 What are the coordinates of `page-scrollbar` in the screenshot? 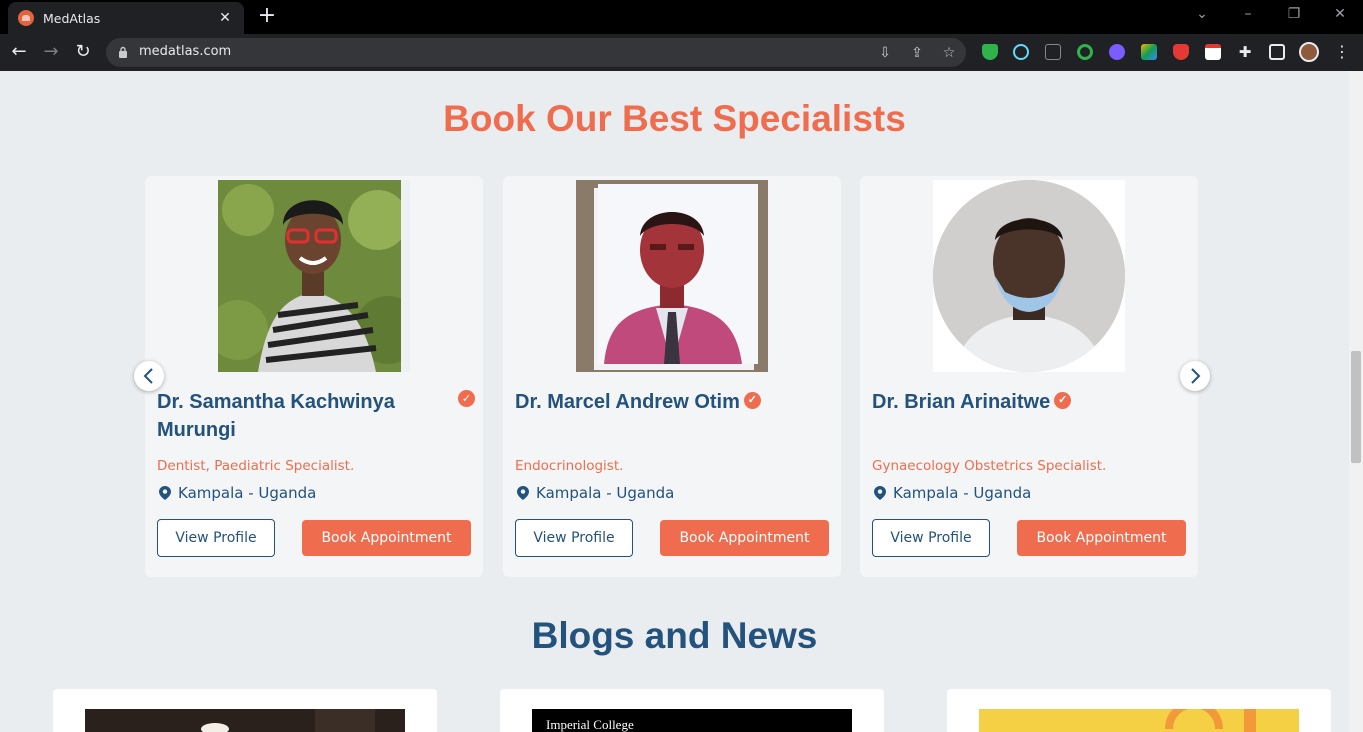 It's located at (1356, 401).